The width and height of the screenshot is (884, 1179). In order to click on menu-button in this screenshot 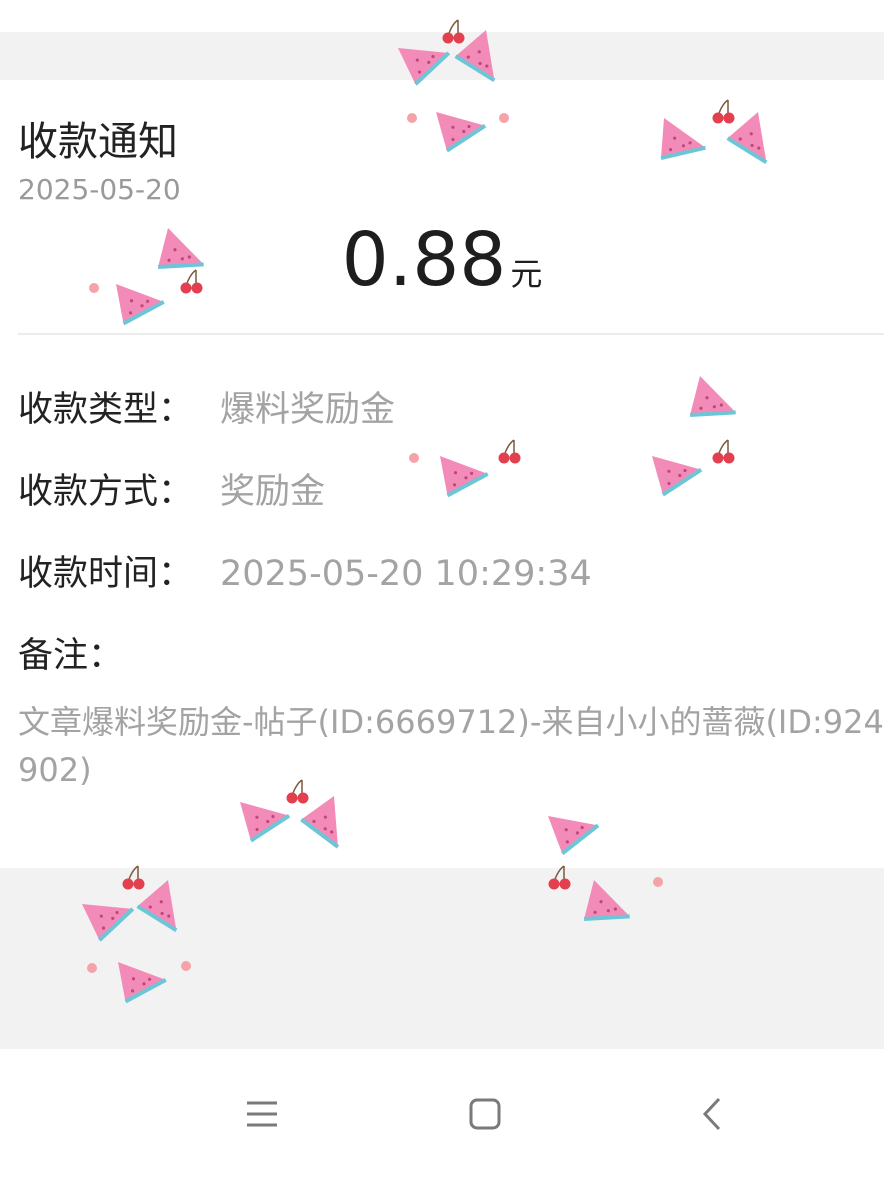, I will do `click(262, 1114)`.